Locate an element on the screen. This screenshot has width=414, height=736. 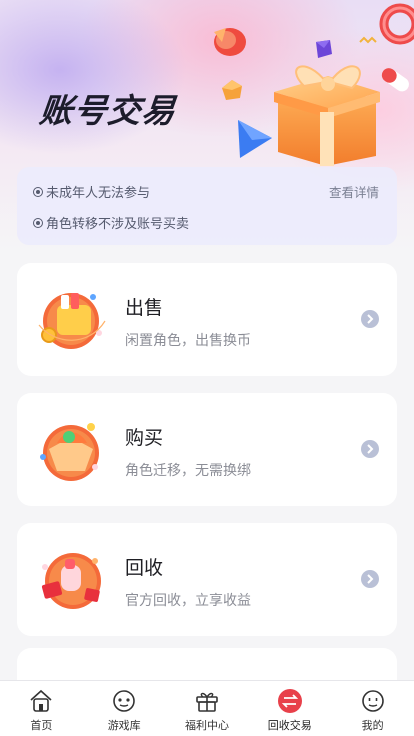
tab-label: 回收交易 is located at coordinates (289, 725).